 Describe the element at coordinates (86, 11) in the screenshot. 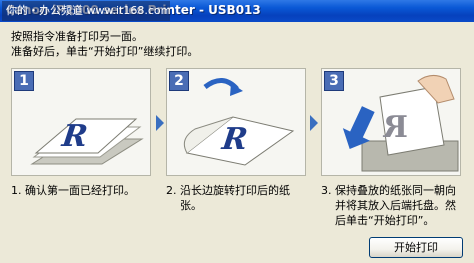

I see `watermark-overlay: 你的・办公频道 www.it168.com` at that location.